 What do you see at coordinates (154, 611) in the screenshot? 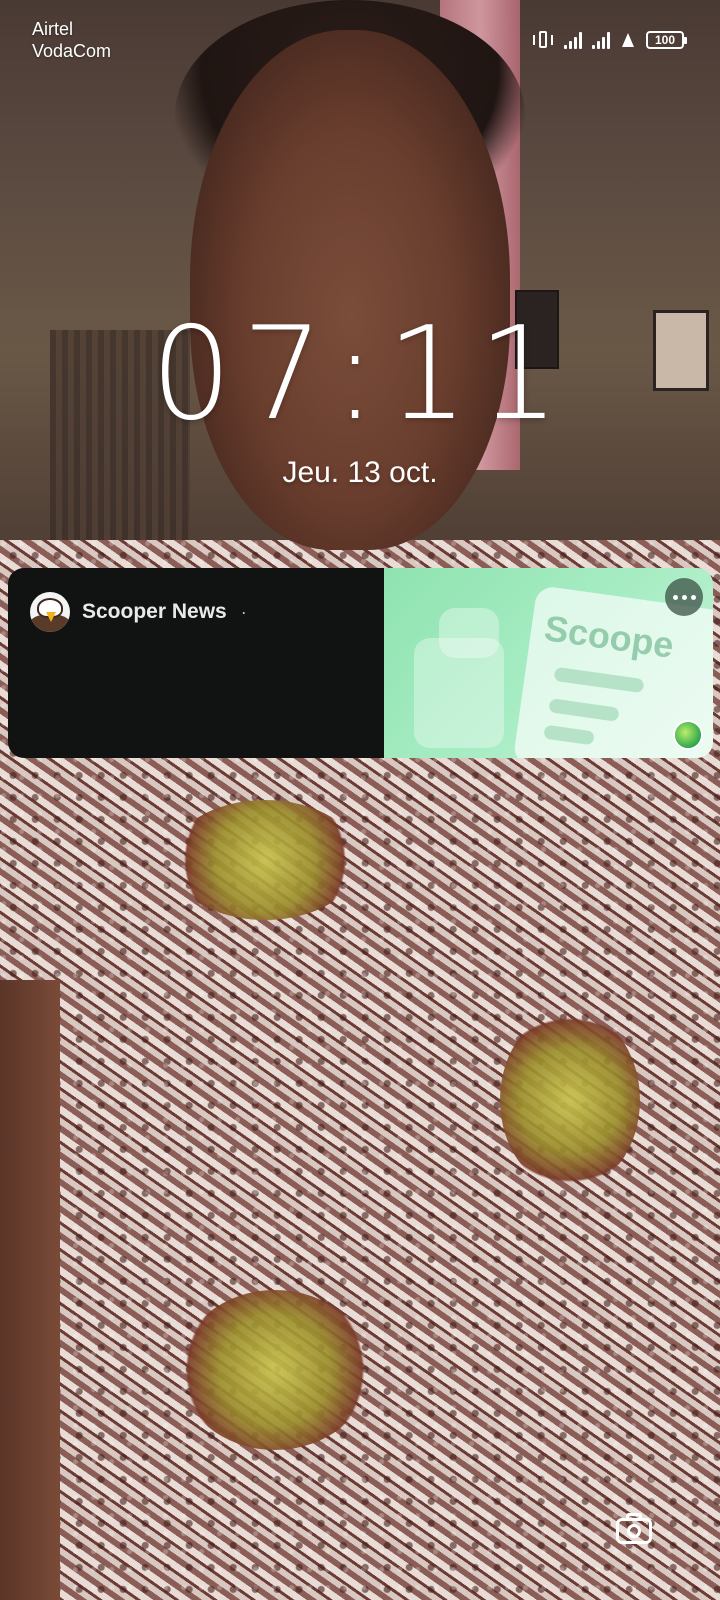
I see `notification-app-name: Scooper News` at bounding box center [154, 611].